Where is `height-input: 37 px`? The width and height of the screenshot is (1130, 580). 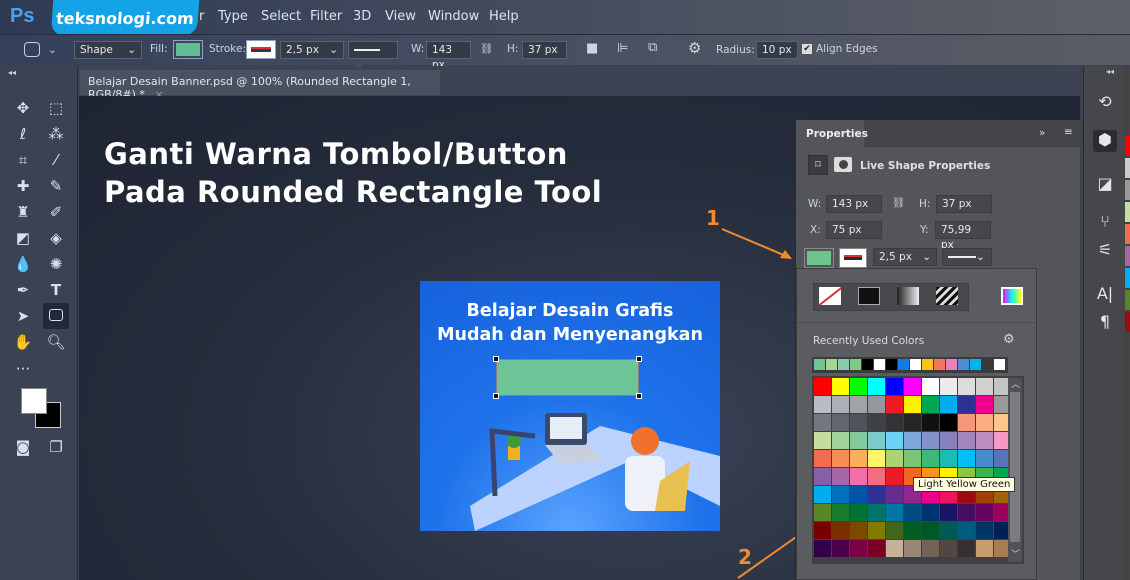
height-input: 37 px is located at coordinates (544, 50).